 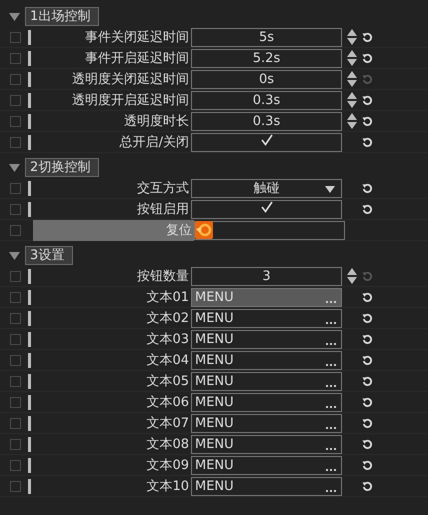 What do you see at coordinates (167, 297) in the screenshot?
I see `property-label: 文本01` at bounding box center [167, 297].